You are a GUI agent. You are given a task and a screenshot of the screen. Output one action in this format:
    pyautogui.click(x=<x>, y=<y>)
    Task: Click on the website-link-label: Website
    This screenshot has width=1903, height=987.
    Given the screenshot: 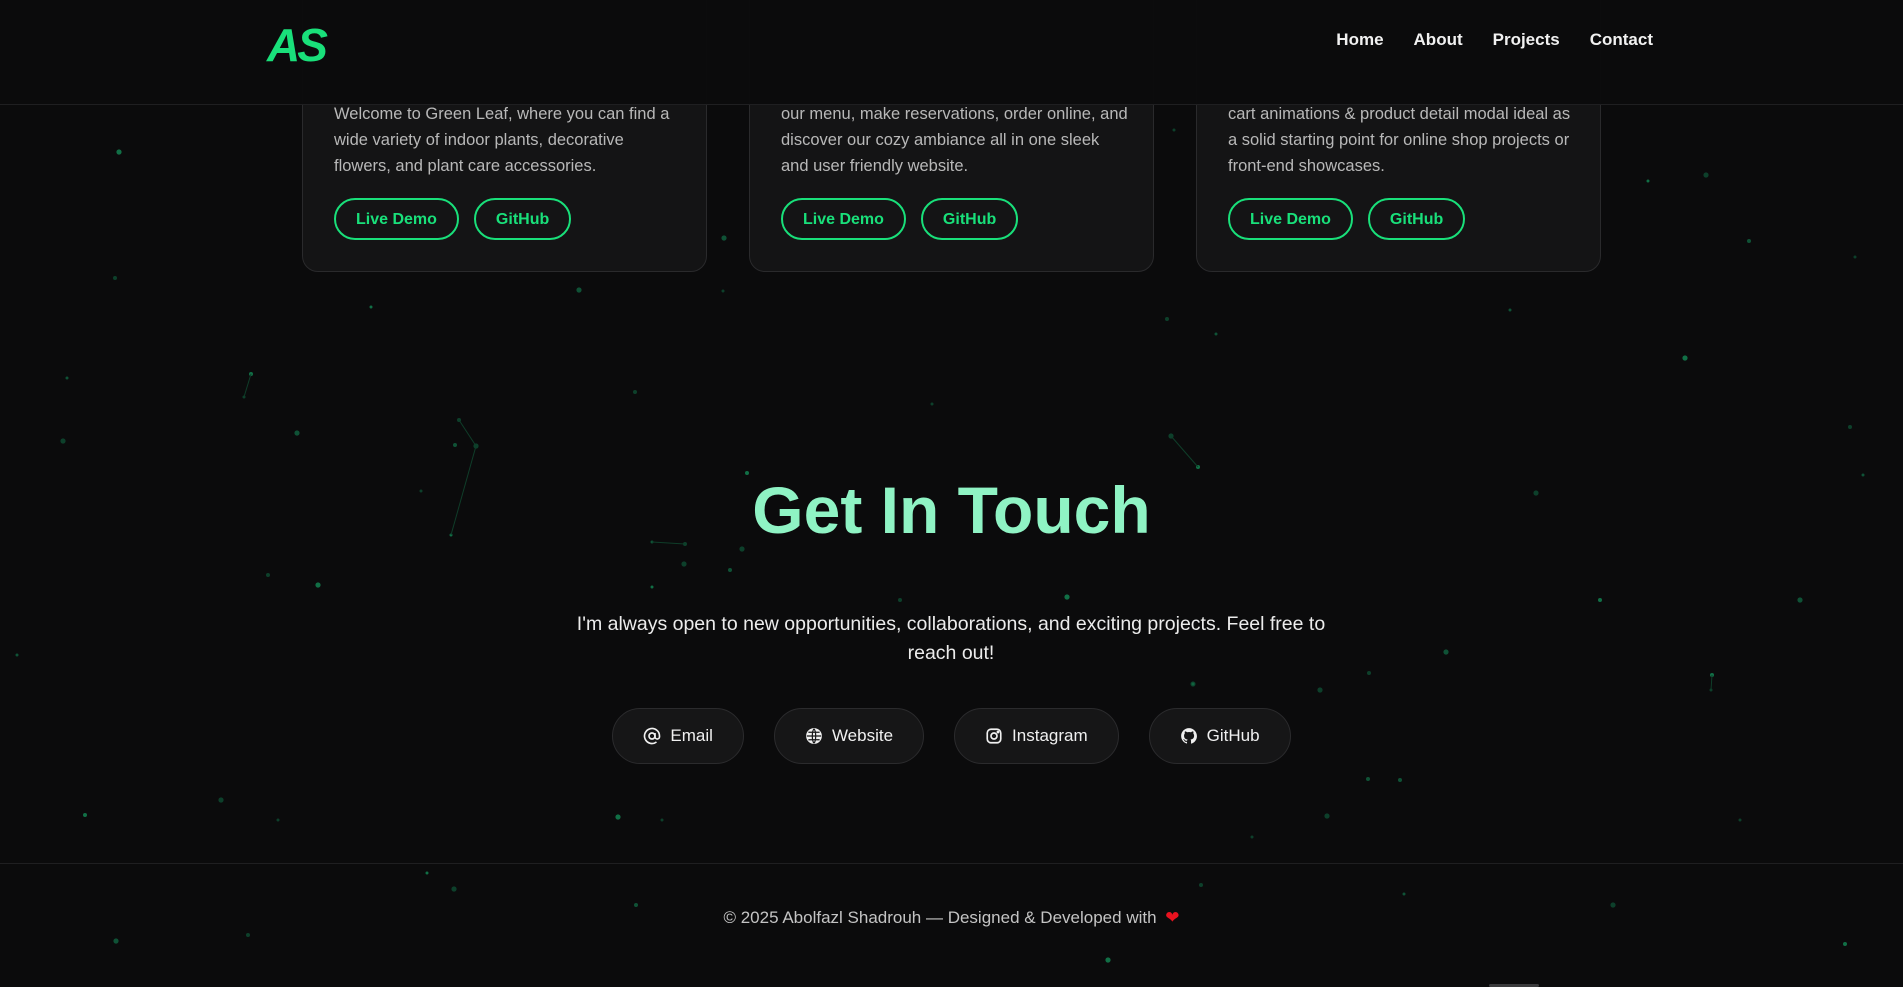 What is the action you would take?
    pyautogui.click(x=862, y=735)
    